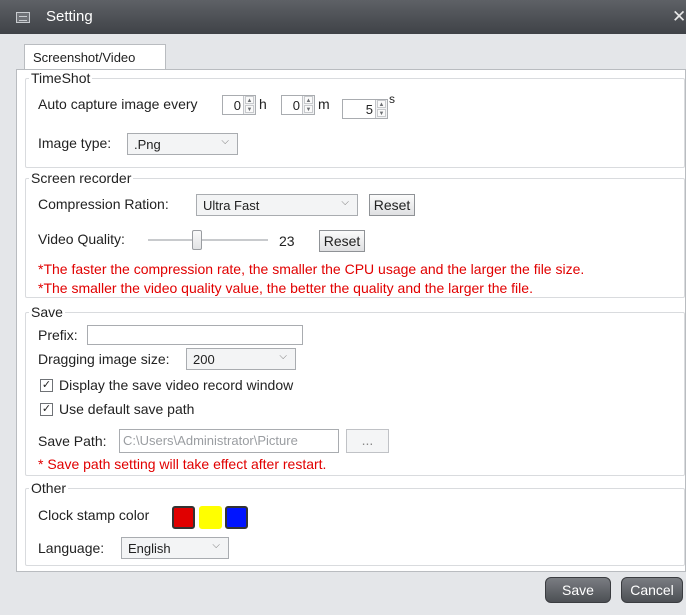 The width and height of the screenshot is (686, 615). What do you see at coordinates (81, 239) in the screenshot?
I see `video-quality-label: Video Quality:` at bounding box center [81, 239].